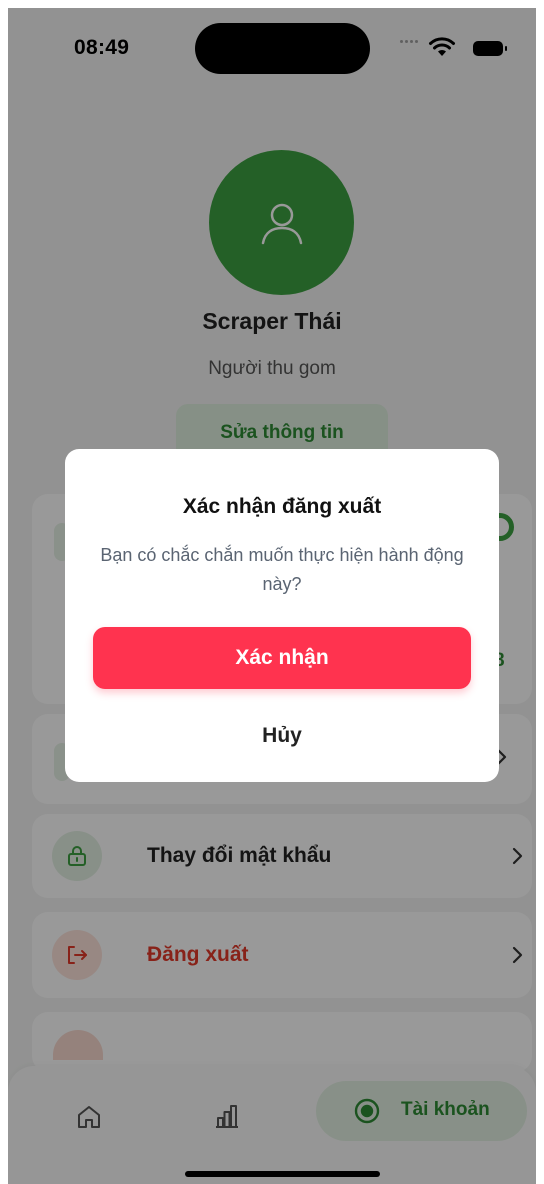 The width and height of the screenshot is (544, 1184). I want to click on home-indicator, so click(282, 1174).